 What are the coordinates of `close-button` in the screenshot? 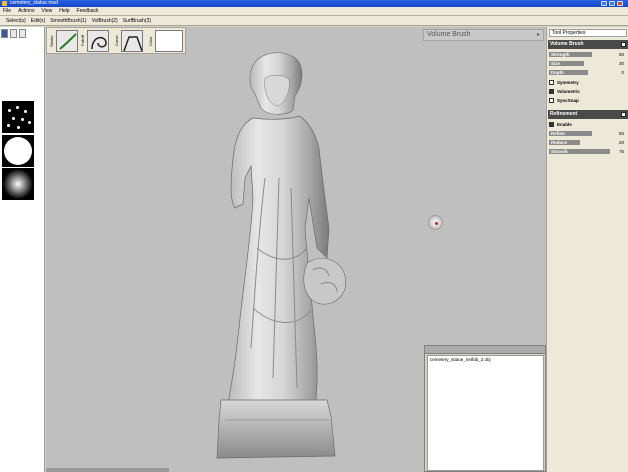 It's located at (620, 3).